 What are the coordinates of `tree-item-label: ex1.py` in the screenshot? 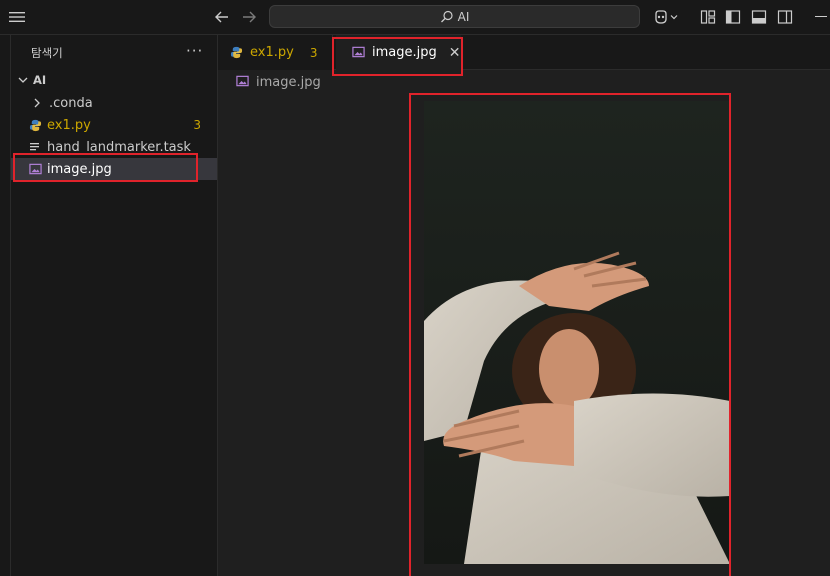 It's located at (69, 125).